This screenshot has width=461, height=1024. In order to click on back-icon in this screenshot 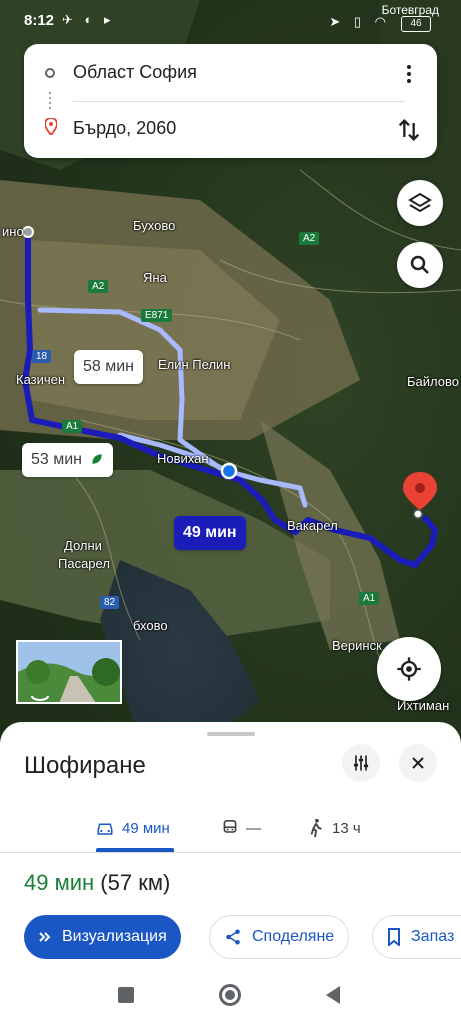, I will do `click(333, 995)`.